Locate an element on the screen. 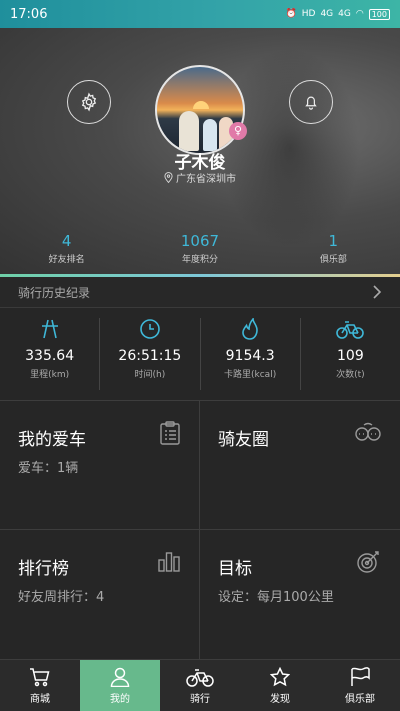  metric-value: 335.64 is located at coordinates (50, 356).